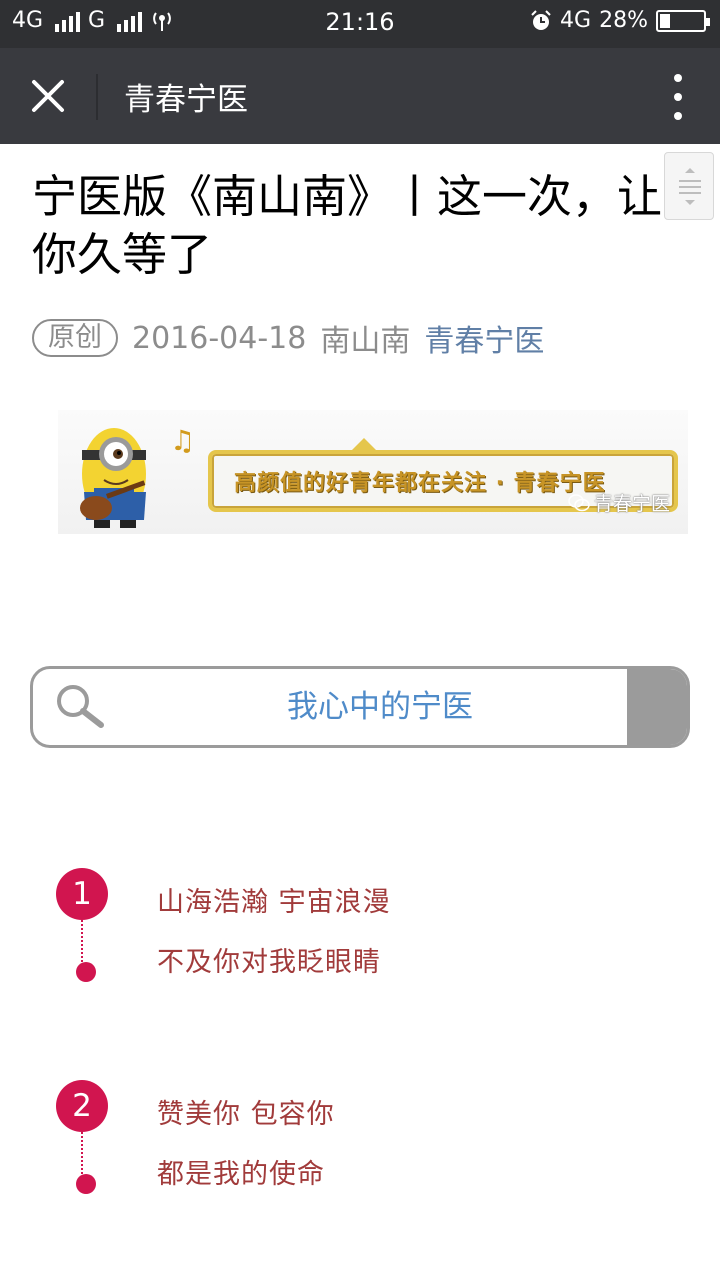  What do you see at coordinates (274, 902) in the screenshot?
I see `lyric-line: 山海浩瀚 宇宙浪漫` at bounding box center [274, 902].